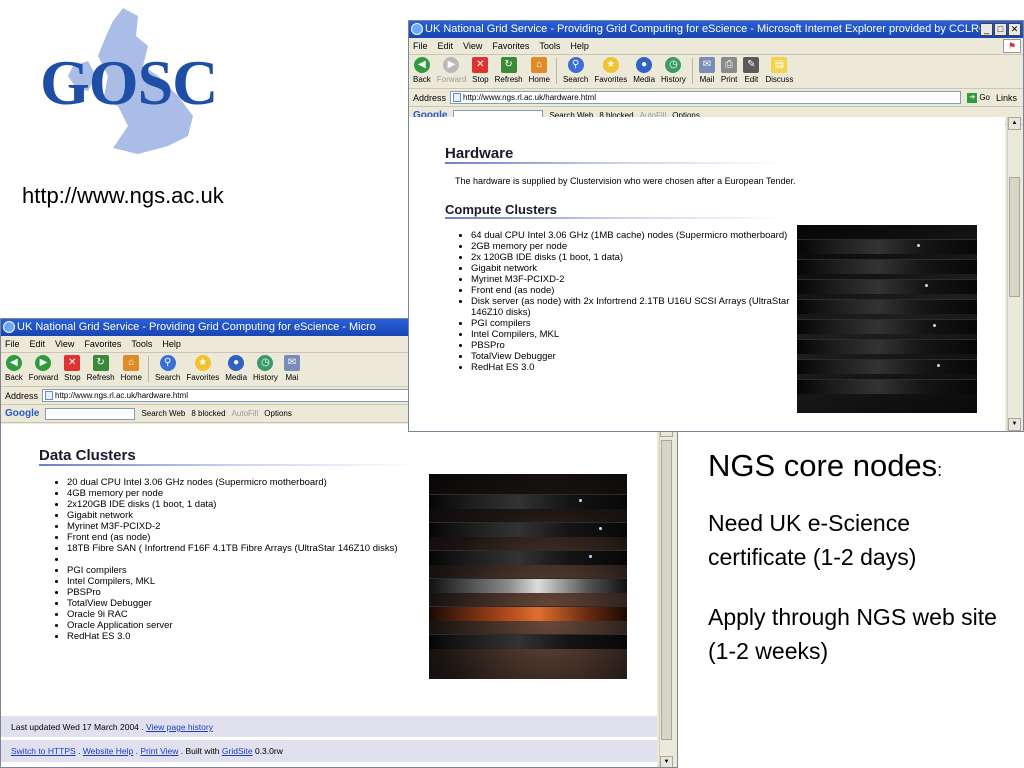  I want to click on google-search-input, so click(90, 413).